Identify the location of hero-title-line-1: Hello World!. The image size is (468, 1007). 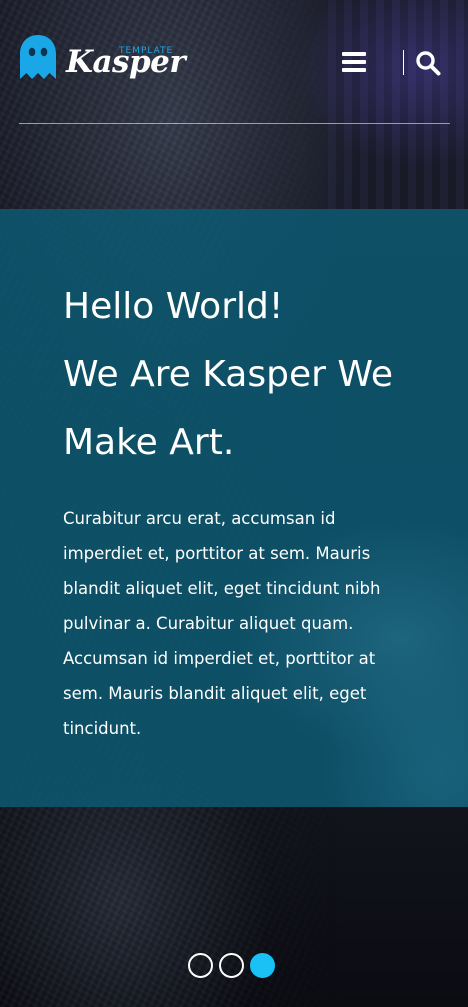
(173, 306).